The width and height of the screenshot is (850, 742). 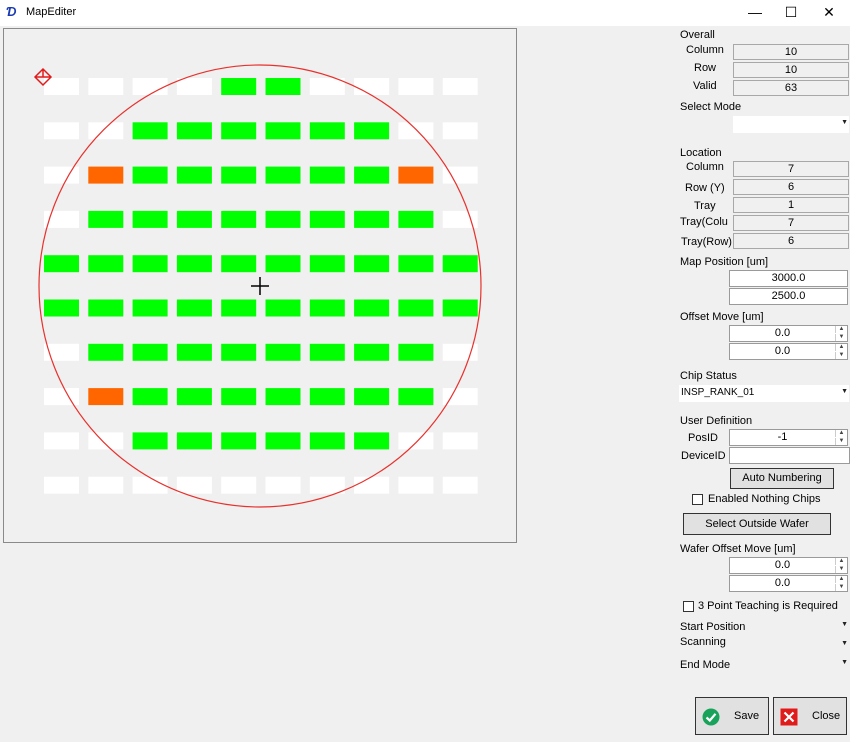 What do you see at coordinates (788, 565) in the screenshot?
I see `wafer-offset-x-stepper: 0.0 ▲ ▼` at bounding box center [788, 565].